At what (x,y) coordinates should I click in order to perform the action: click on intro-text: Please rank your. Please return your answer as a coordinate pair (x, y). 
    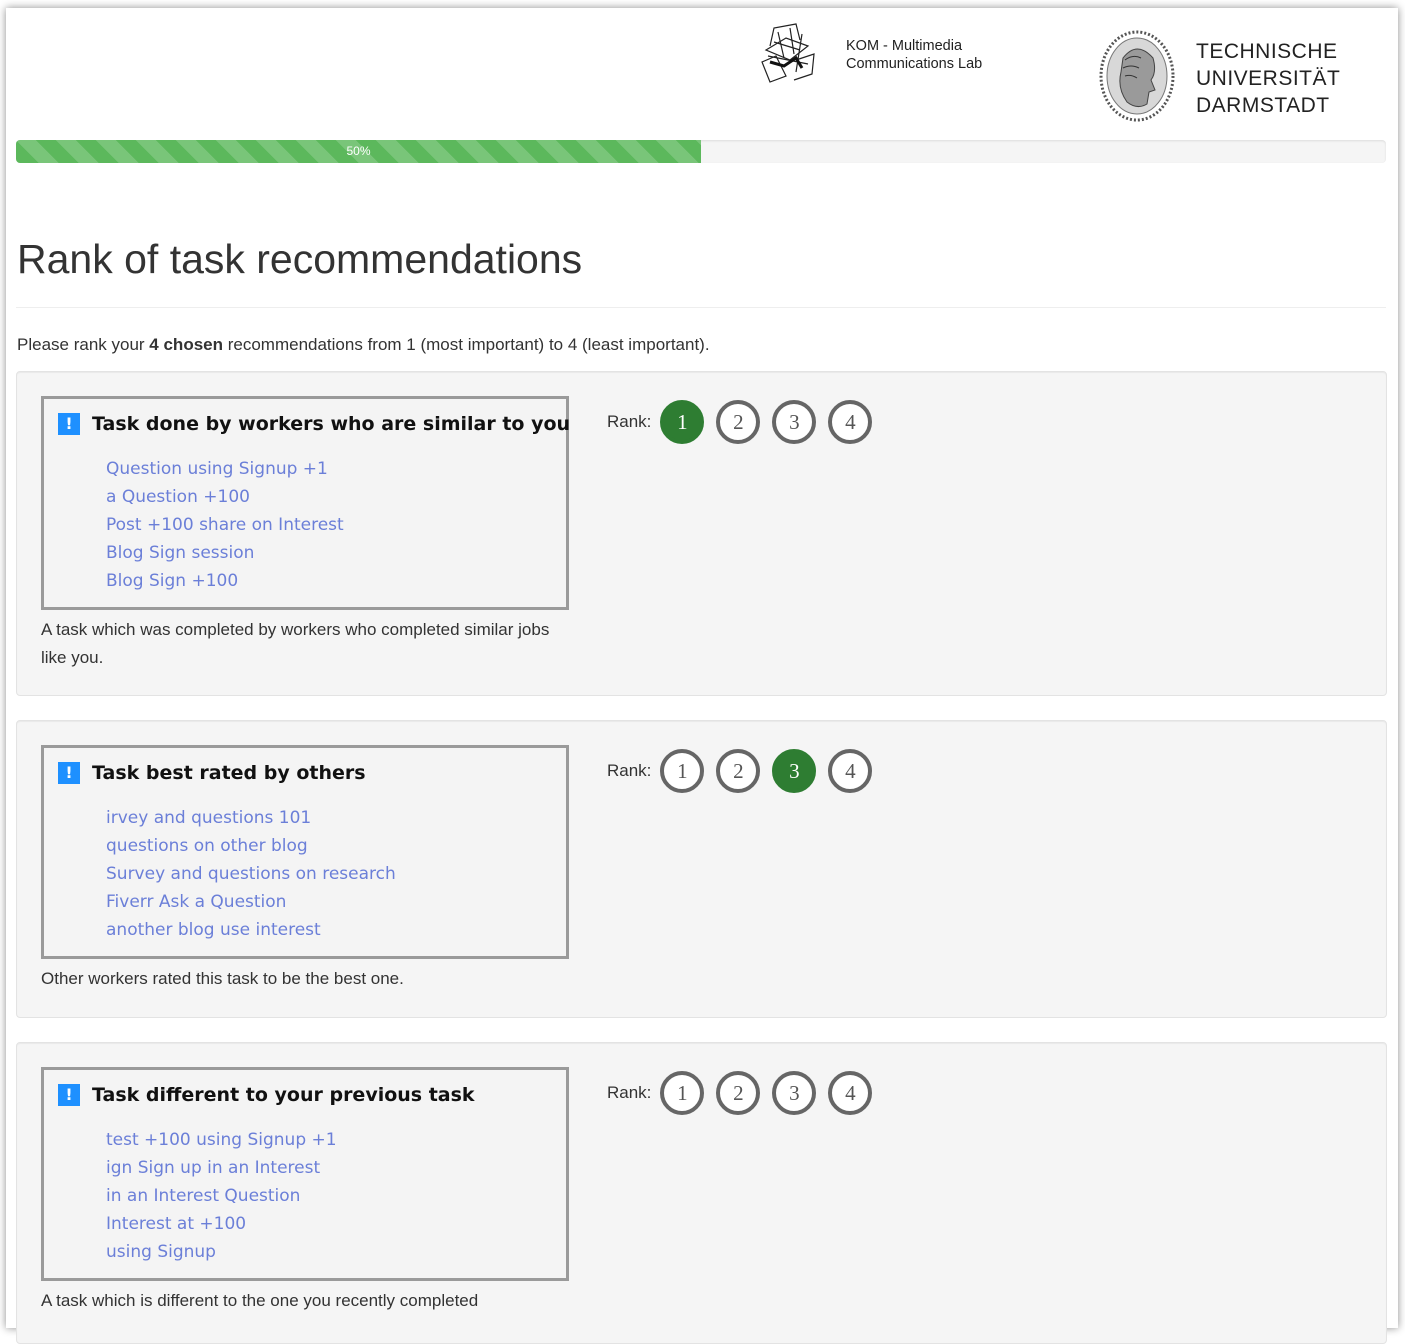
    Looking at the image, I should click on (83, 344).